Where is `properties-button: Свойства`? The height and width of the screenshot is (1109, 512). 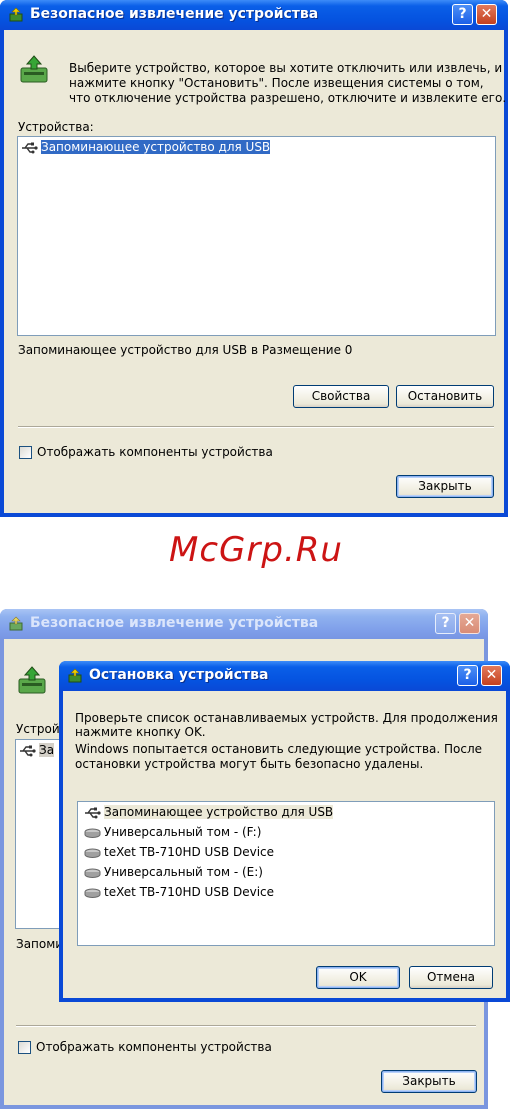 properties-button: Свойства is located at coordinates (341, 396).